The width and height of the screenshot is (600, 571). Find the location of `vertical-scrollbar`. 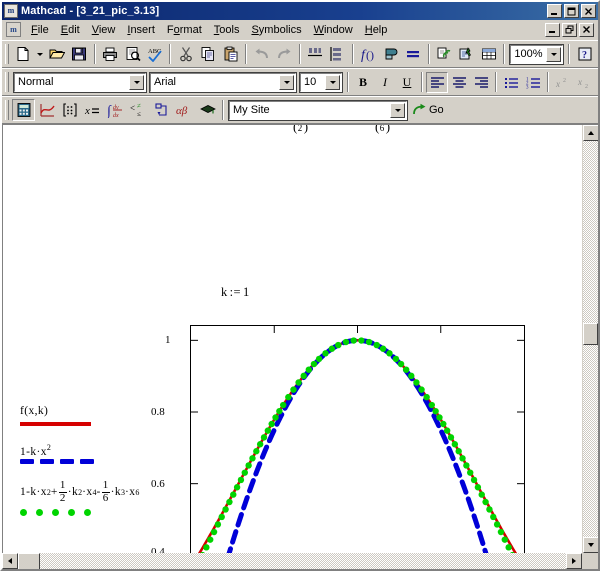

vertical-scrollbar is located at coordinates (590, 339).